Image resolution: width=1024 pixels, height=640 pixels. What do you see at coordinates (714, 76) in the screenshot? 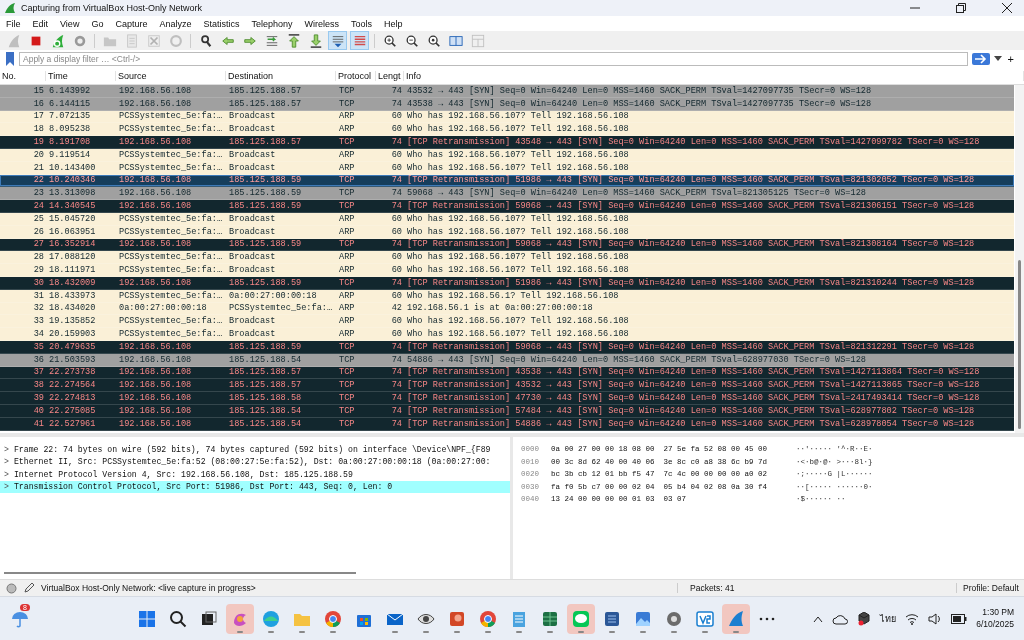
I see `column-header: Info` at bounding box center [714, 76].